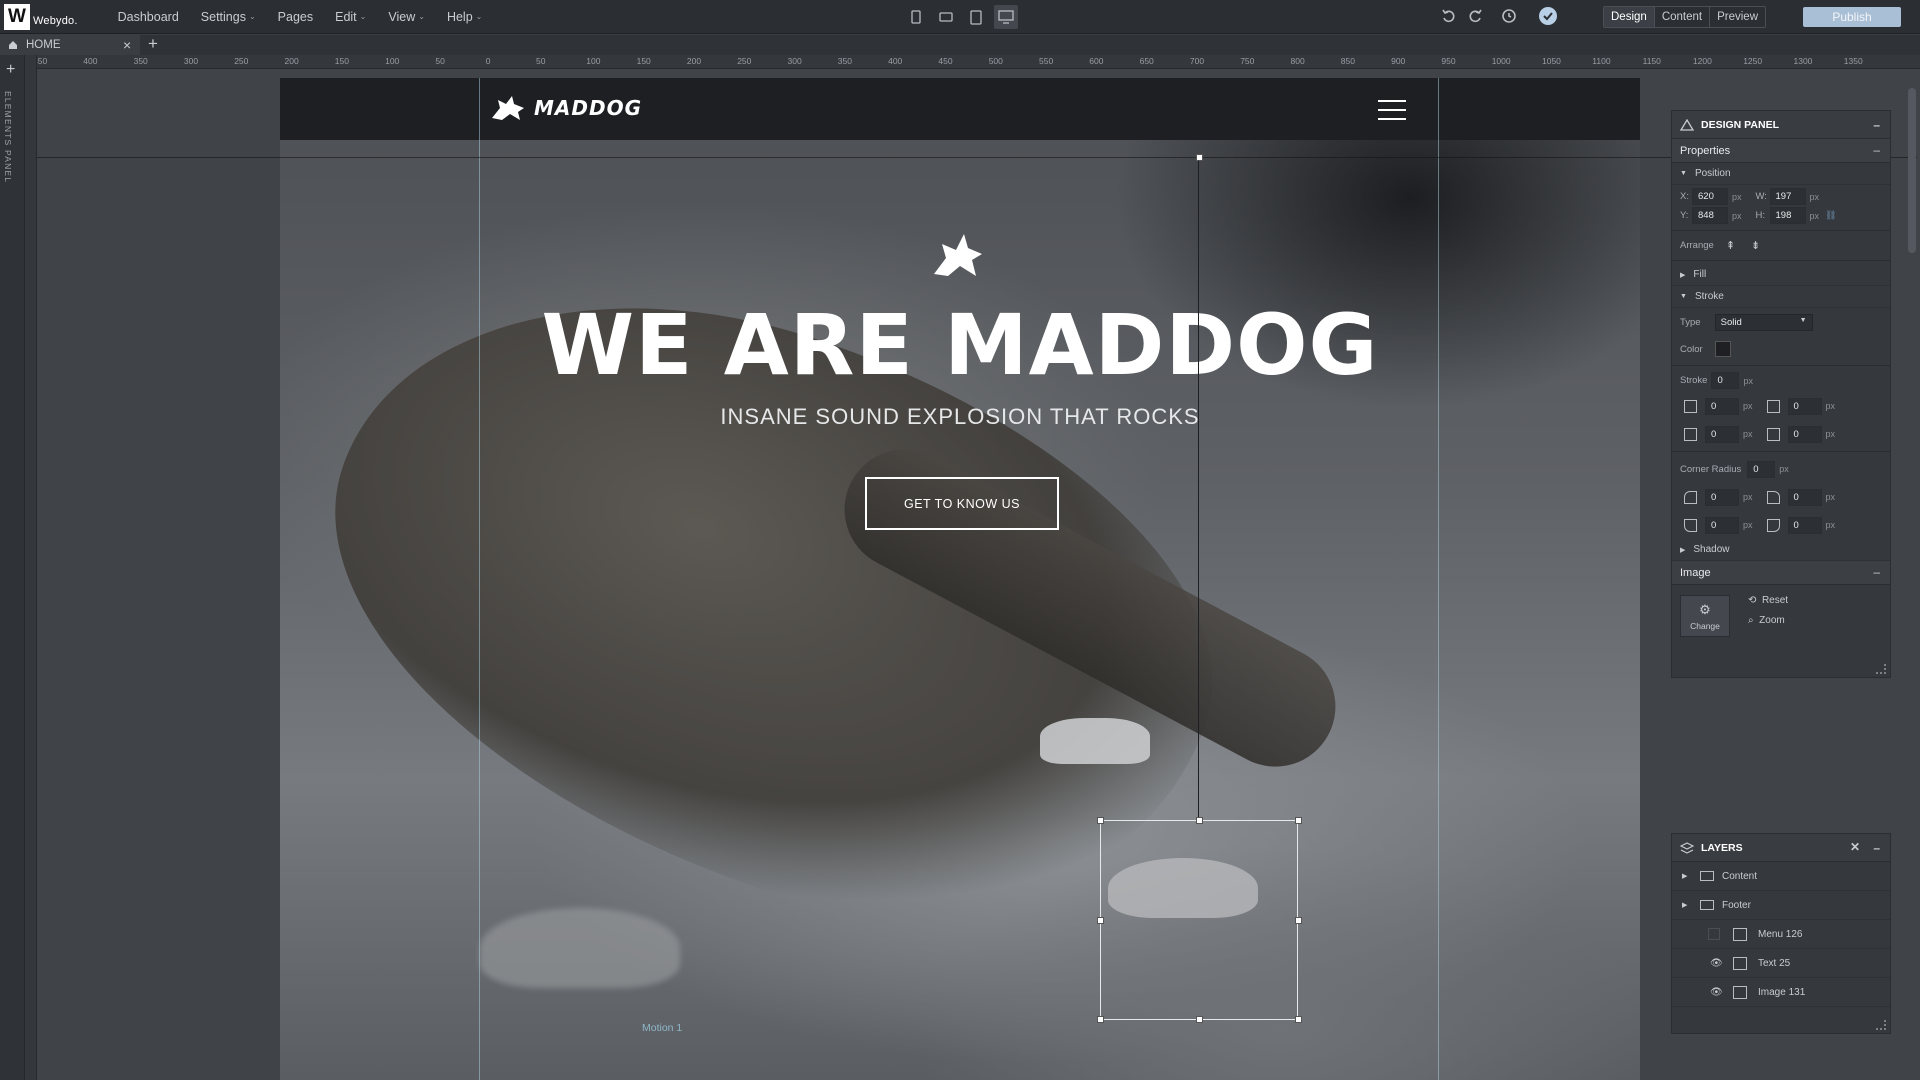  What do you see at coordinates (1722, 434) in the screenshot?
I see `stroke-bottom-input: 0` at bounding box center [1722, 434].